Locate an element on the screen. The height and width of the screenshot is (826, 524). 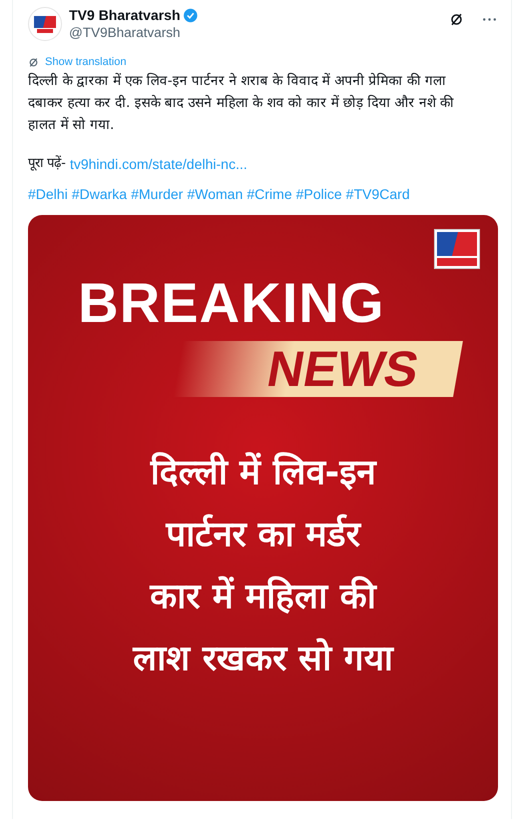
author-handle: @TV9Bharatvarsh is located at coordinates (133, 32).